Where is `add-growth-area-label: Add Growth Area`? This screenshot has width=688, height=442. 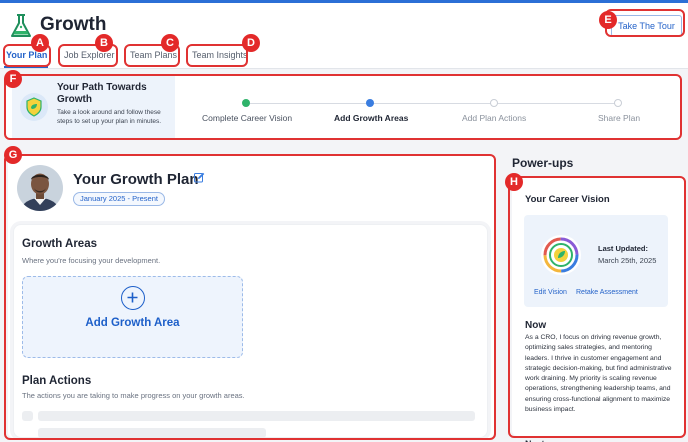
add-growth-area-label: Add Growth Area is located at coordinates (132, 323).